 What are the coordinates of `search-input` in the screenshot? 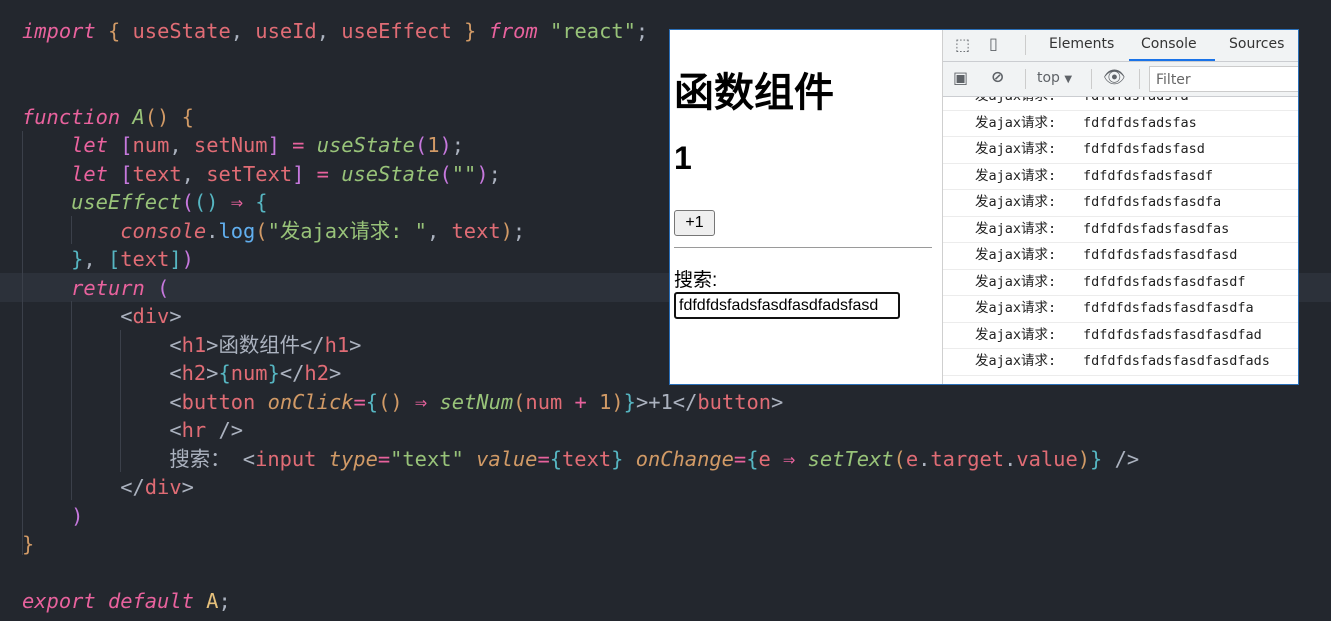 It's located at (787, 305).